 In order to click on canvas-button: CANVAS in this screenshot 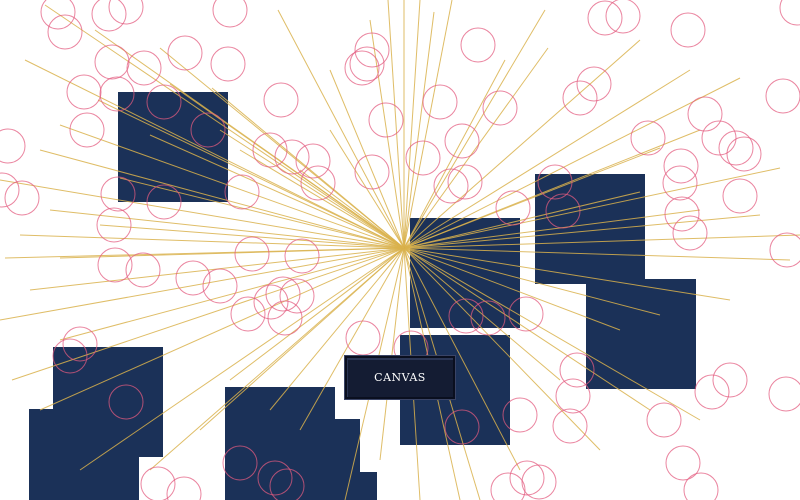, I will do `click(400, 377)`.